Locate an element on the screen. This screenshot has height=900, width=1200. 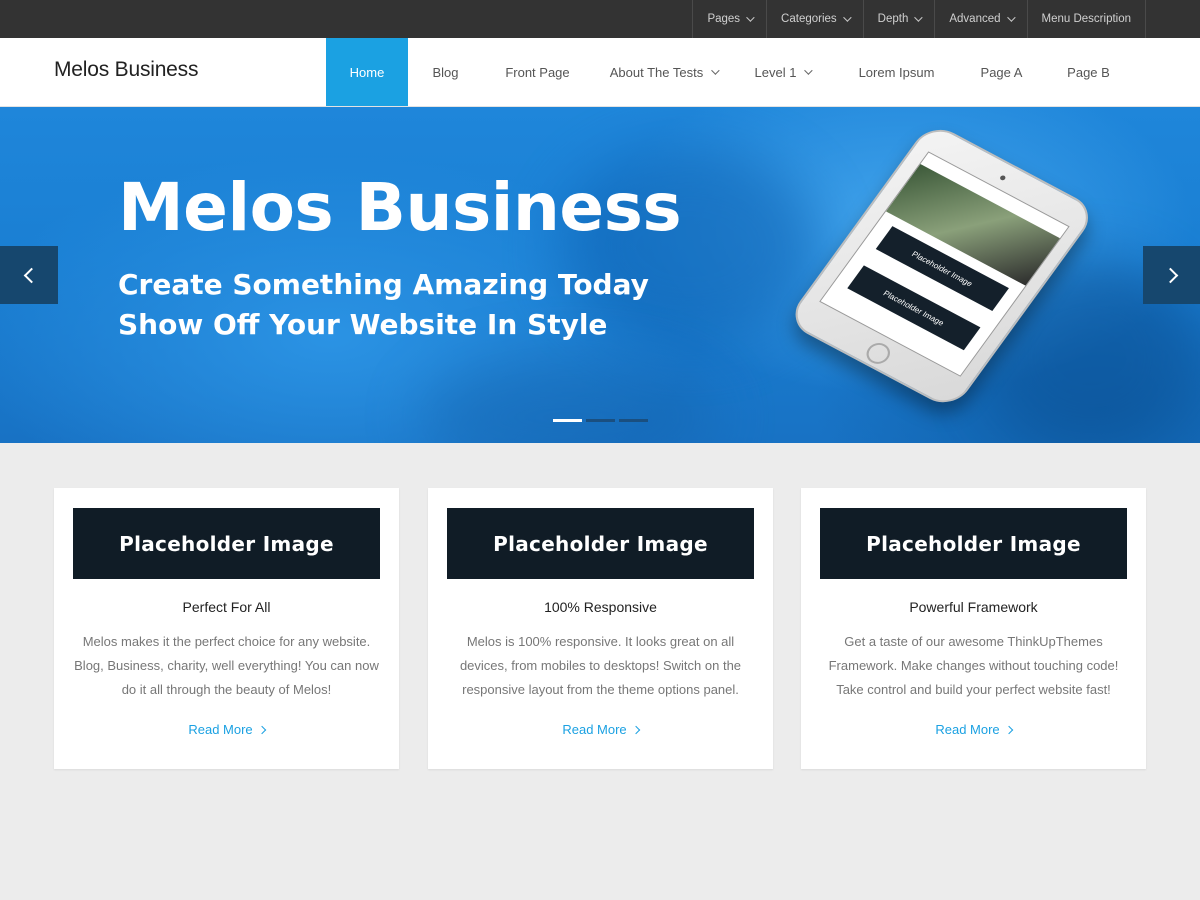
nav-item-label: Home is located at coordinates (367, 72).